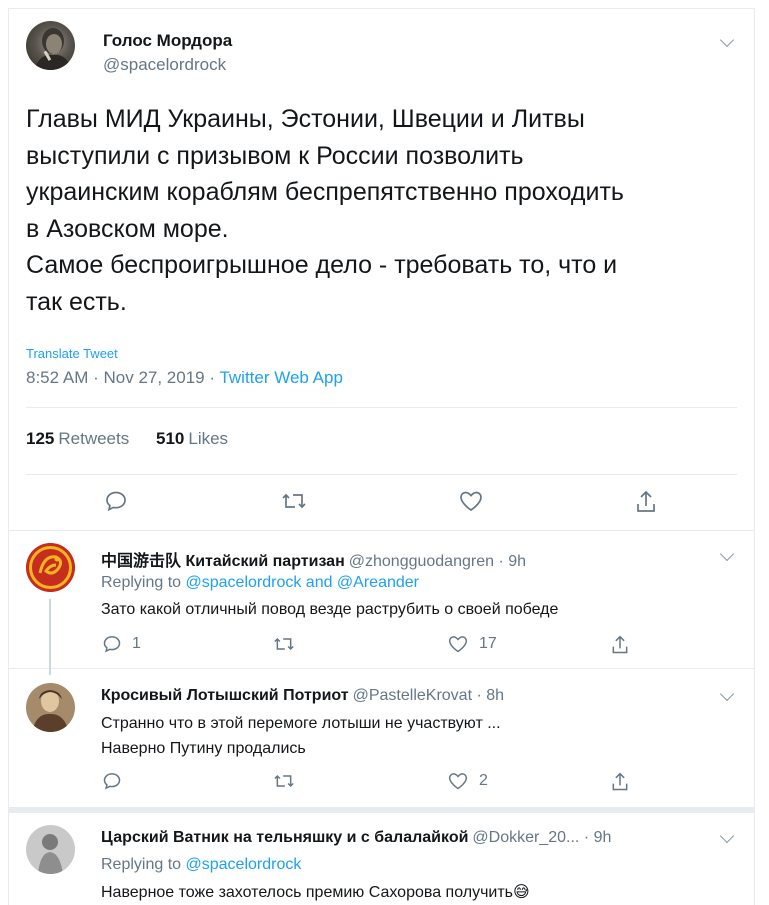  I want to click on replying-to: Replying to @spacelordrock, so click(201, 865).